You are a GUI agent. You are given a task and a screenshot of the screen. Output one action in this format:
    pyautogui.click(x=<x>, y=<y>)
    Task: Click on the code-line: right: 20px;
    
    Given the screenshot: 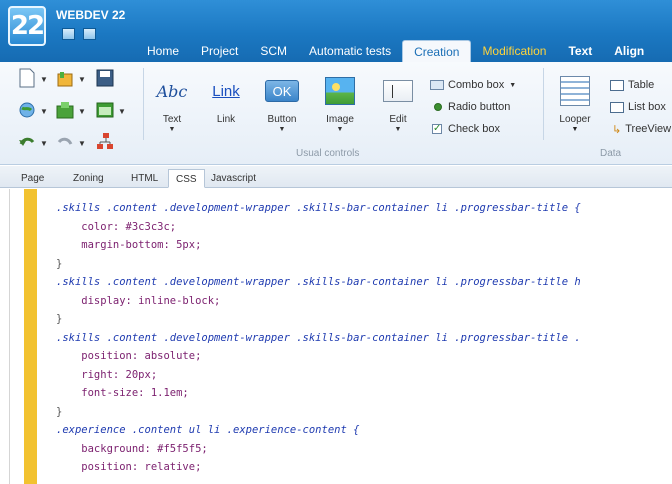 What is the action you would take?
    pyautogui.click(x=107, y=374)
    